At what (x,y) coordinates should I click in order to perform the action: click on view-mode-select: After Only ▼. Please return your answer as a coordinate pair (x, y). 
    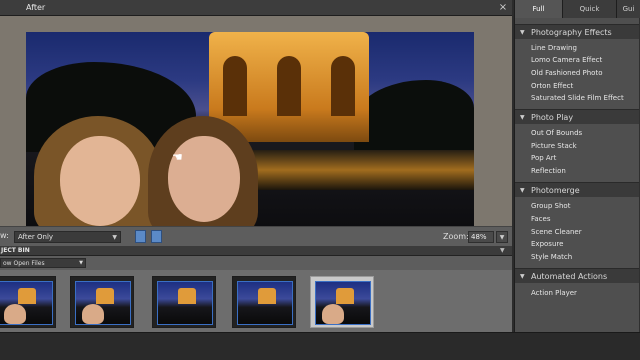
    Looking at the image, I should click on (67, 237).